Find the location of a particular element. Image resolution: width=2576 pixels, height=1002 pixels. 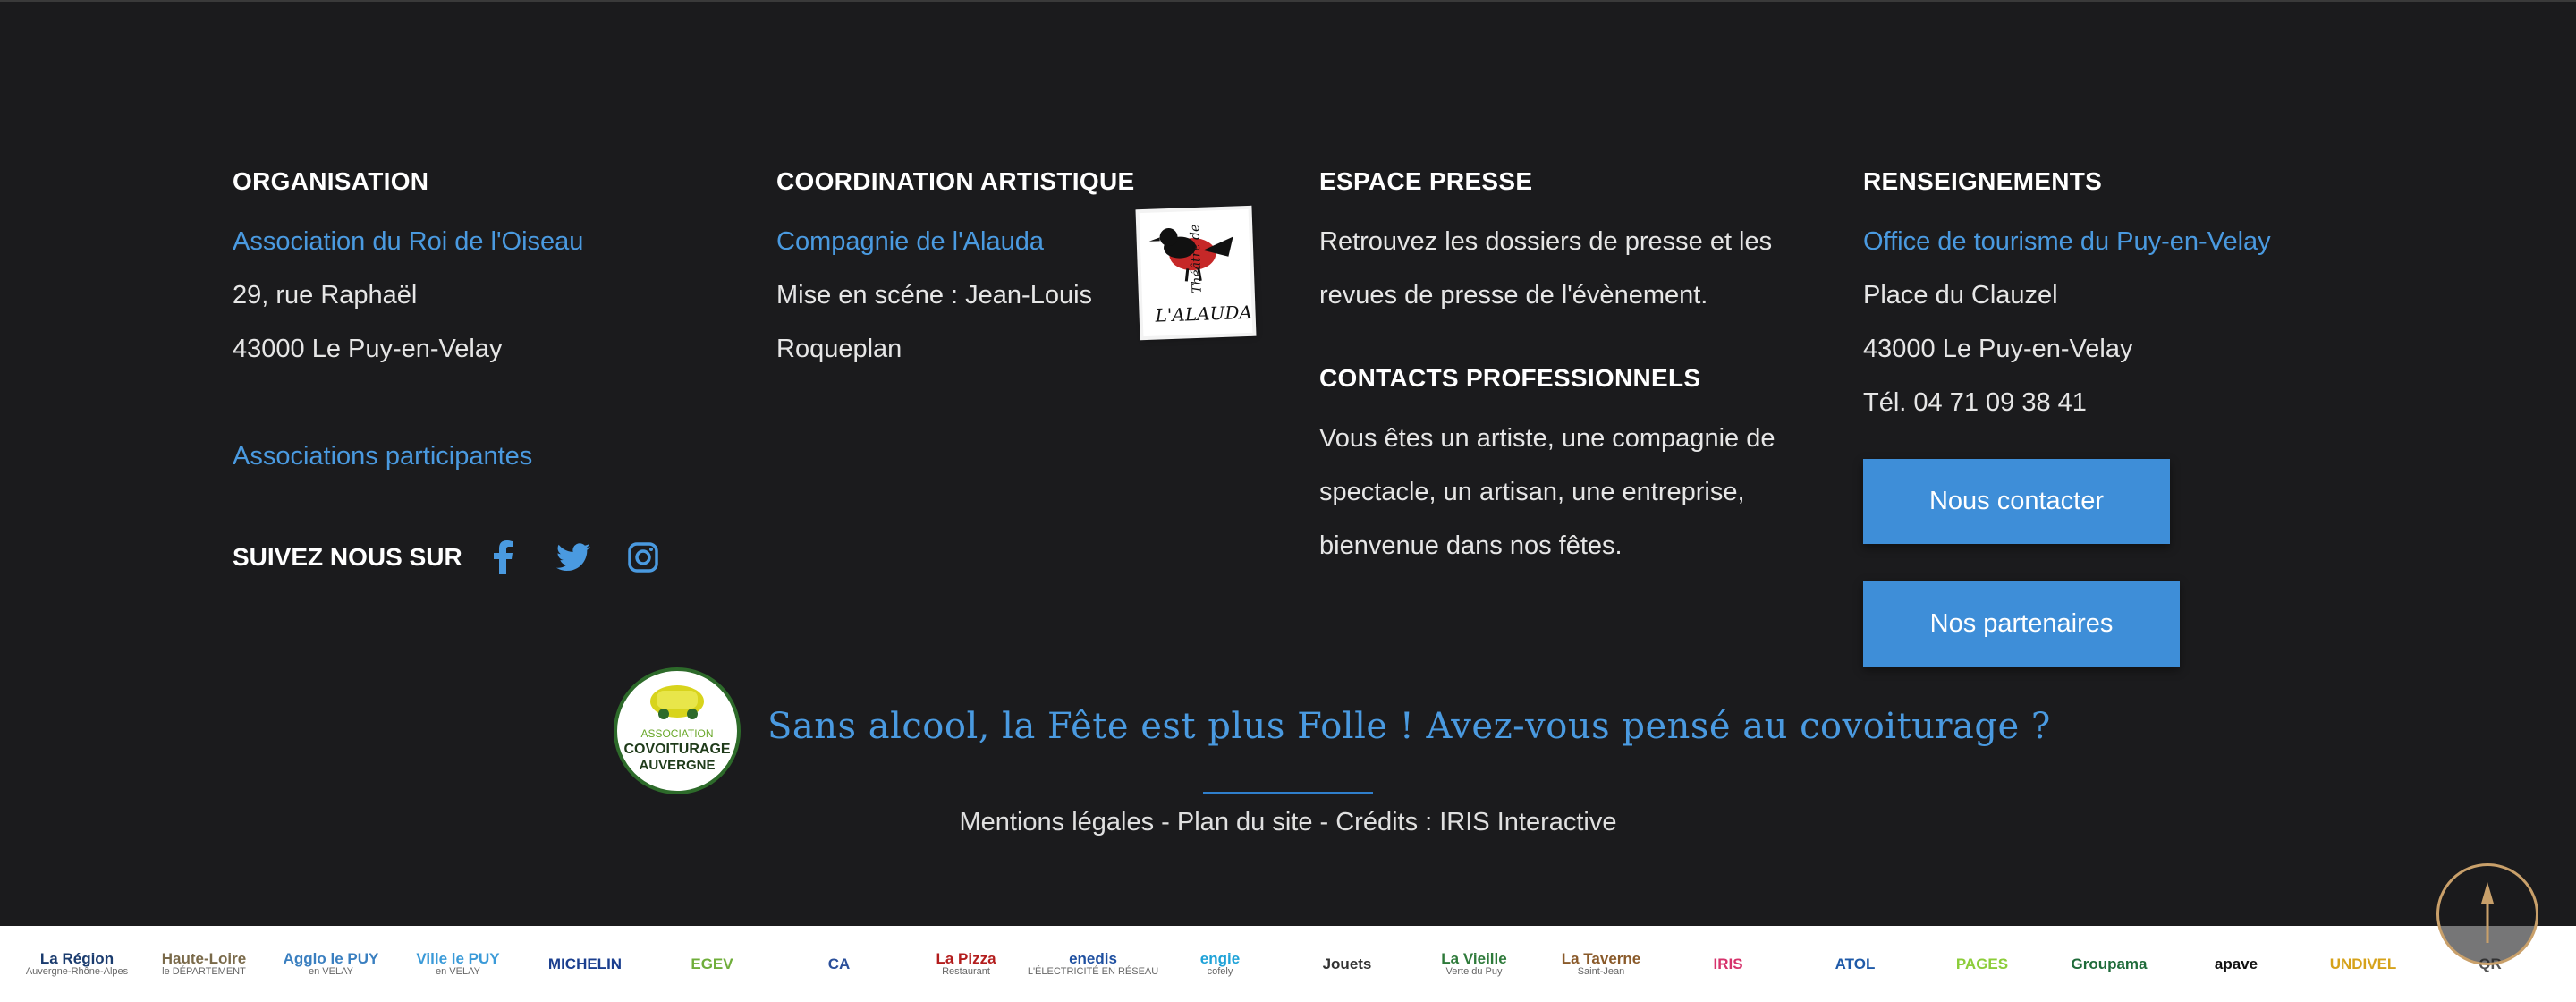

partner-logo: enedis L'ÉLECTRICITÉ EN RÉSEAU is located at coordinates (1093, 965).